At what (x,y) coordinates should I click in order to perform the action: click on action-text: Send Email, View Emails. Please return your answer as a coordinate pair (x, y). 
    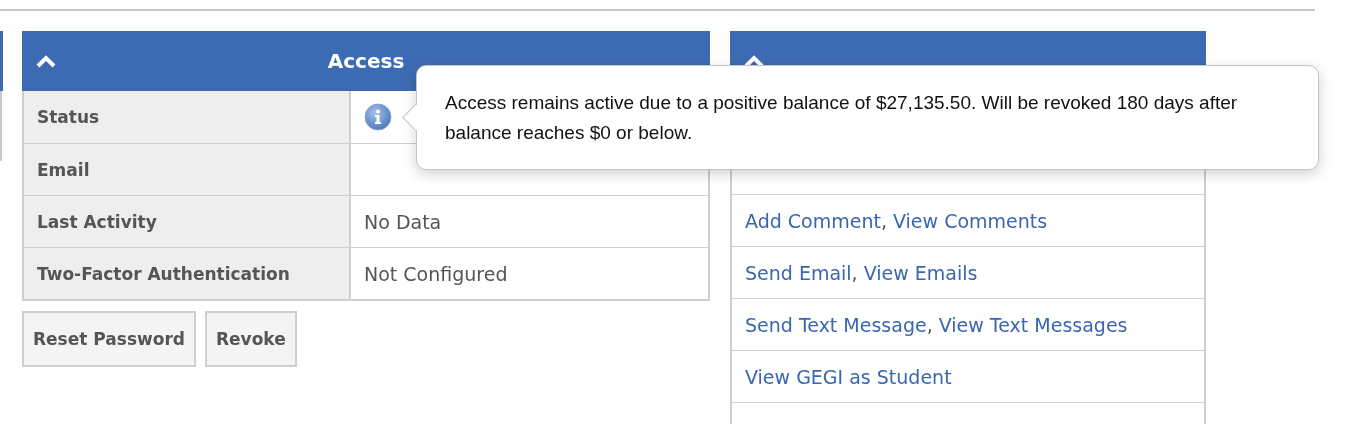
    Looking at the image, I should click on (861, 272).